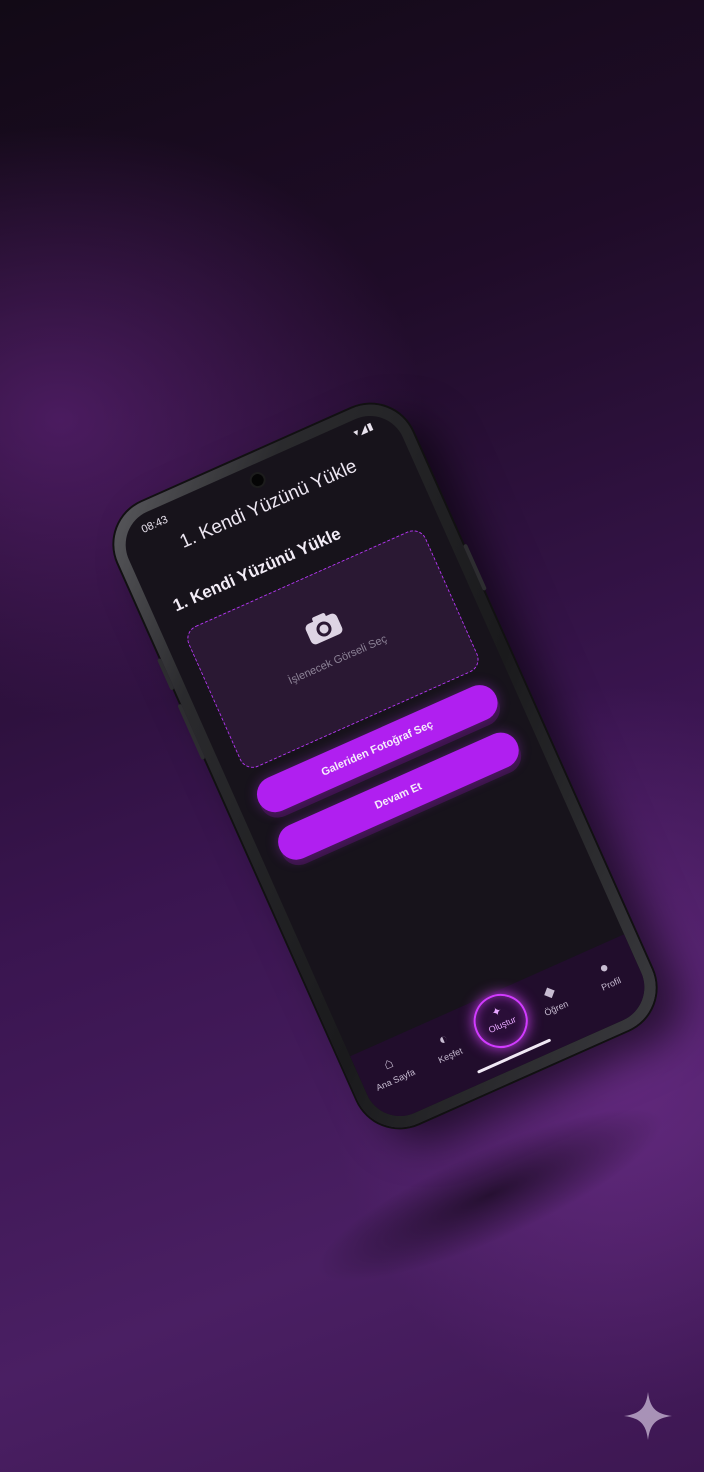 This screenshot has width=704, height=1472. Describe the element at coordinates (551, 998) in the screenshot. I see `nav-item-learn: ◆ Öğren` at that location.